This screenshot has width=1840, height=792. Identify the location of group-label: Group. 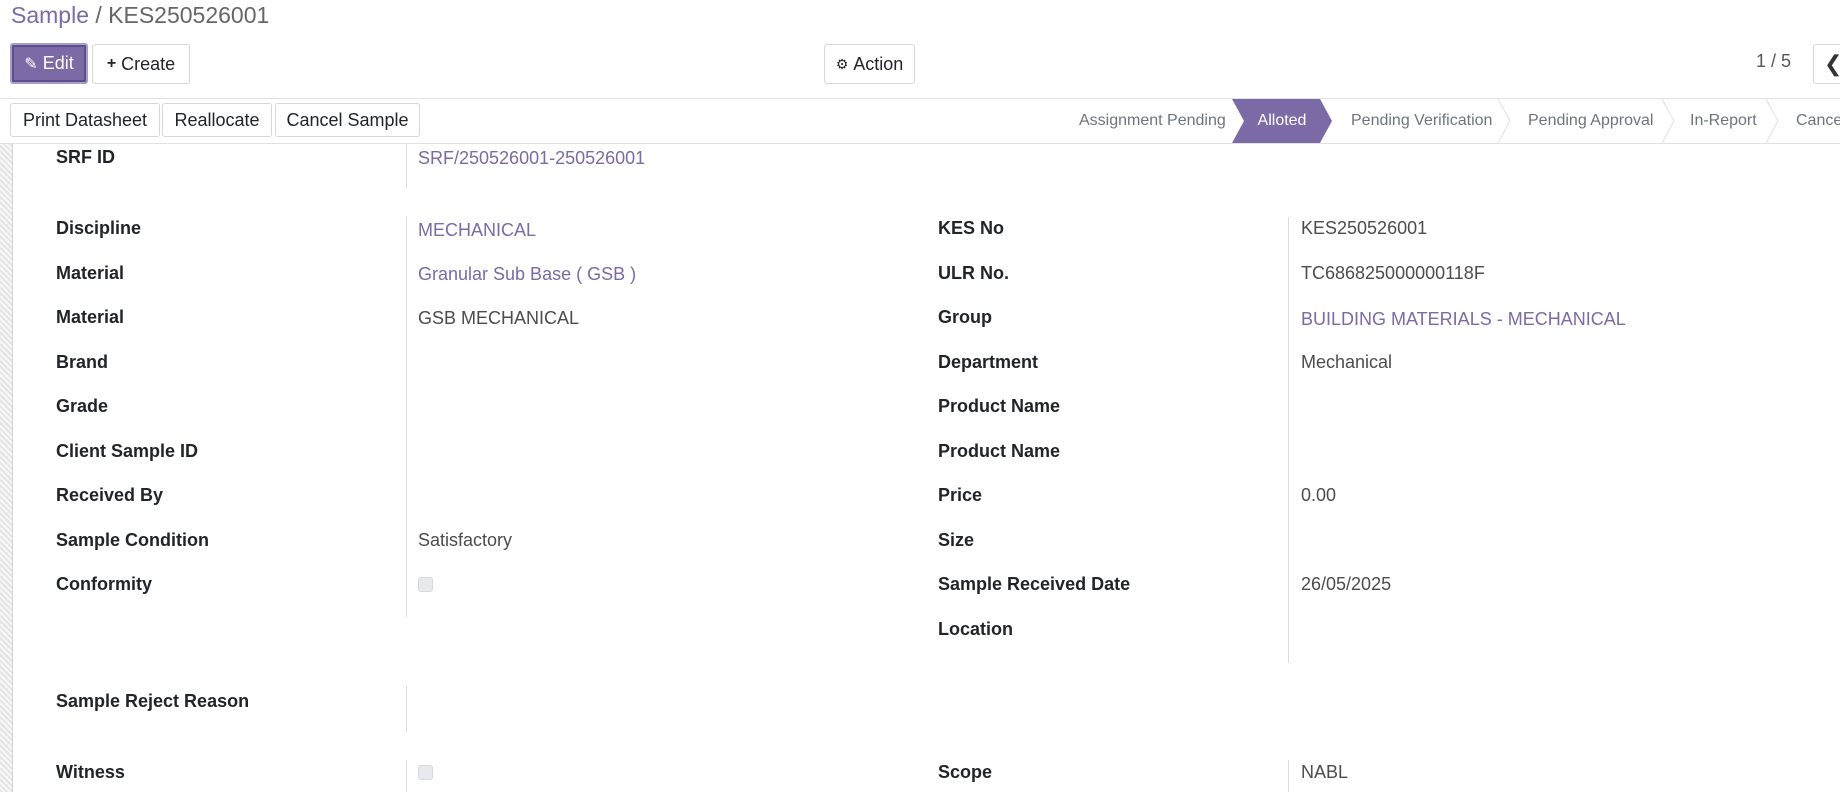
(965, 317).